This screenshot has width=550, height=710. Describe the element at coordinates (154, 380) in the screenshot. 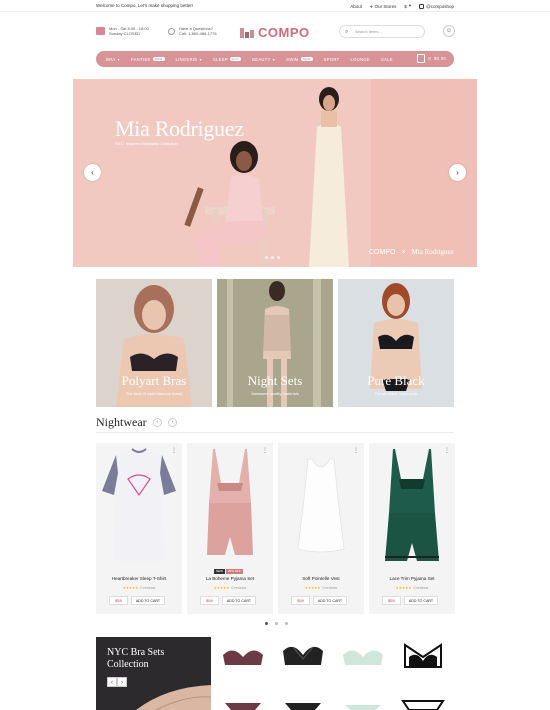

I see `category-title: Polyart Bras` at that location.